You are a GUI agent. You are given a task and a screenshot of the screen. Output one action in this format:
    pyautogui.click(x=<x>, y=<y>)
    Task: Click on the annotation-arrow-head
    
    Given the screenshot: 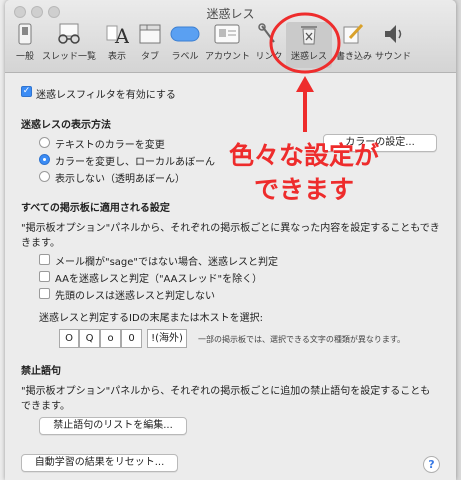 What is the action you would take?
    pyautogui.click(x=305, y=84)
    